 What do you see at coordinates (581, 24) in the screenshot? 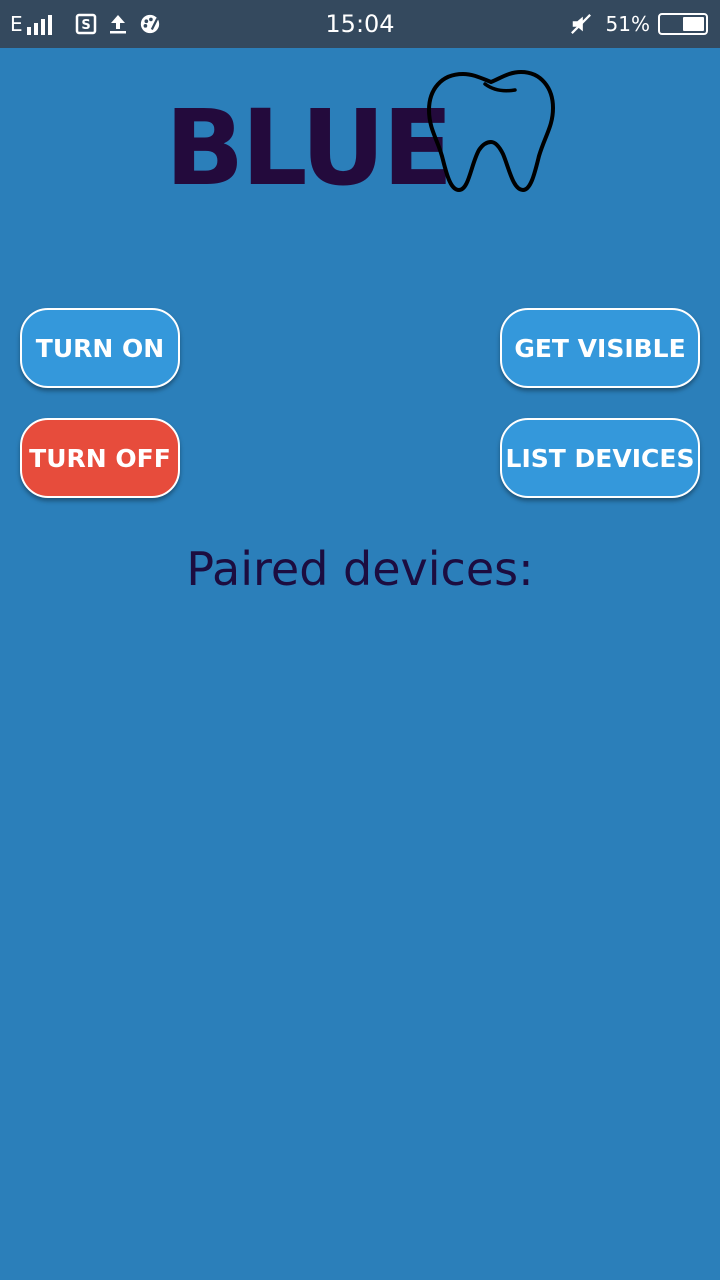
I see `mute-icon` at bounding box center [581, 24].